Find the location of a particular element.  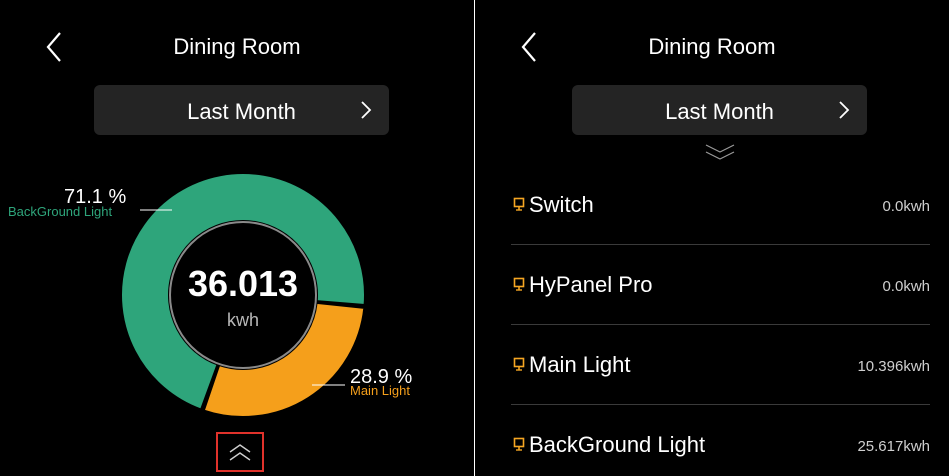

device-row-main-light: Main Light 10.396kwh is located at coordinates (720, 365).